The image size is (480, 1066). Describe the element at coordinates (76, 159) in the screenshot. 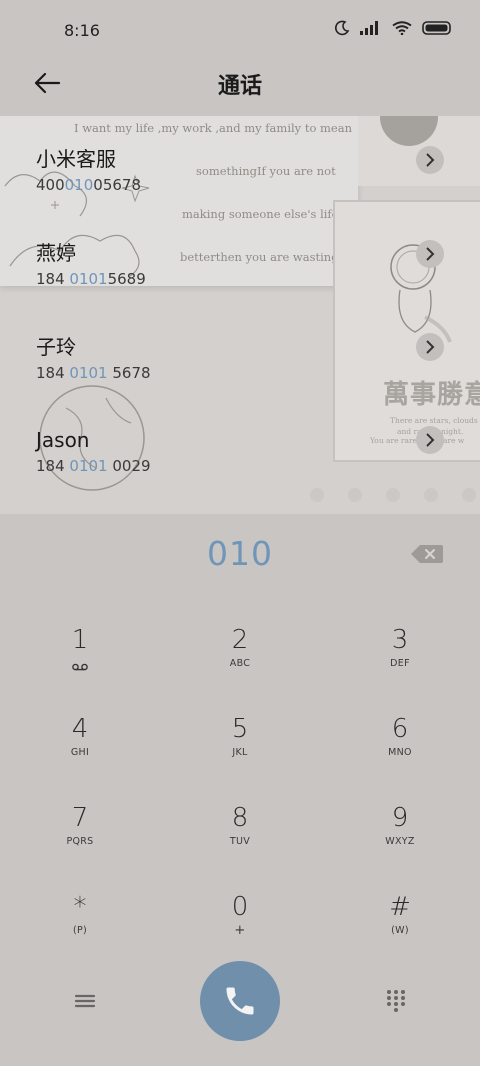

I see `contact-name: 小米客服` at that location.